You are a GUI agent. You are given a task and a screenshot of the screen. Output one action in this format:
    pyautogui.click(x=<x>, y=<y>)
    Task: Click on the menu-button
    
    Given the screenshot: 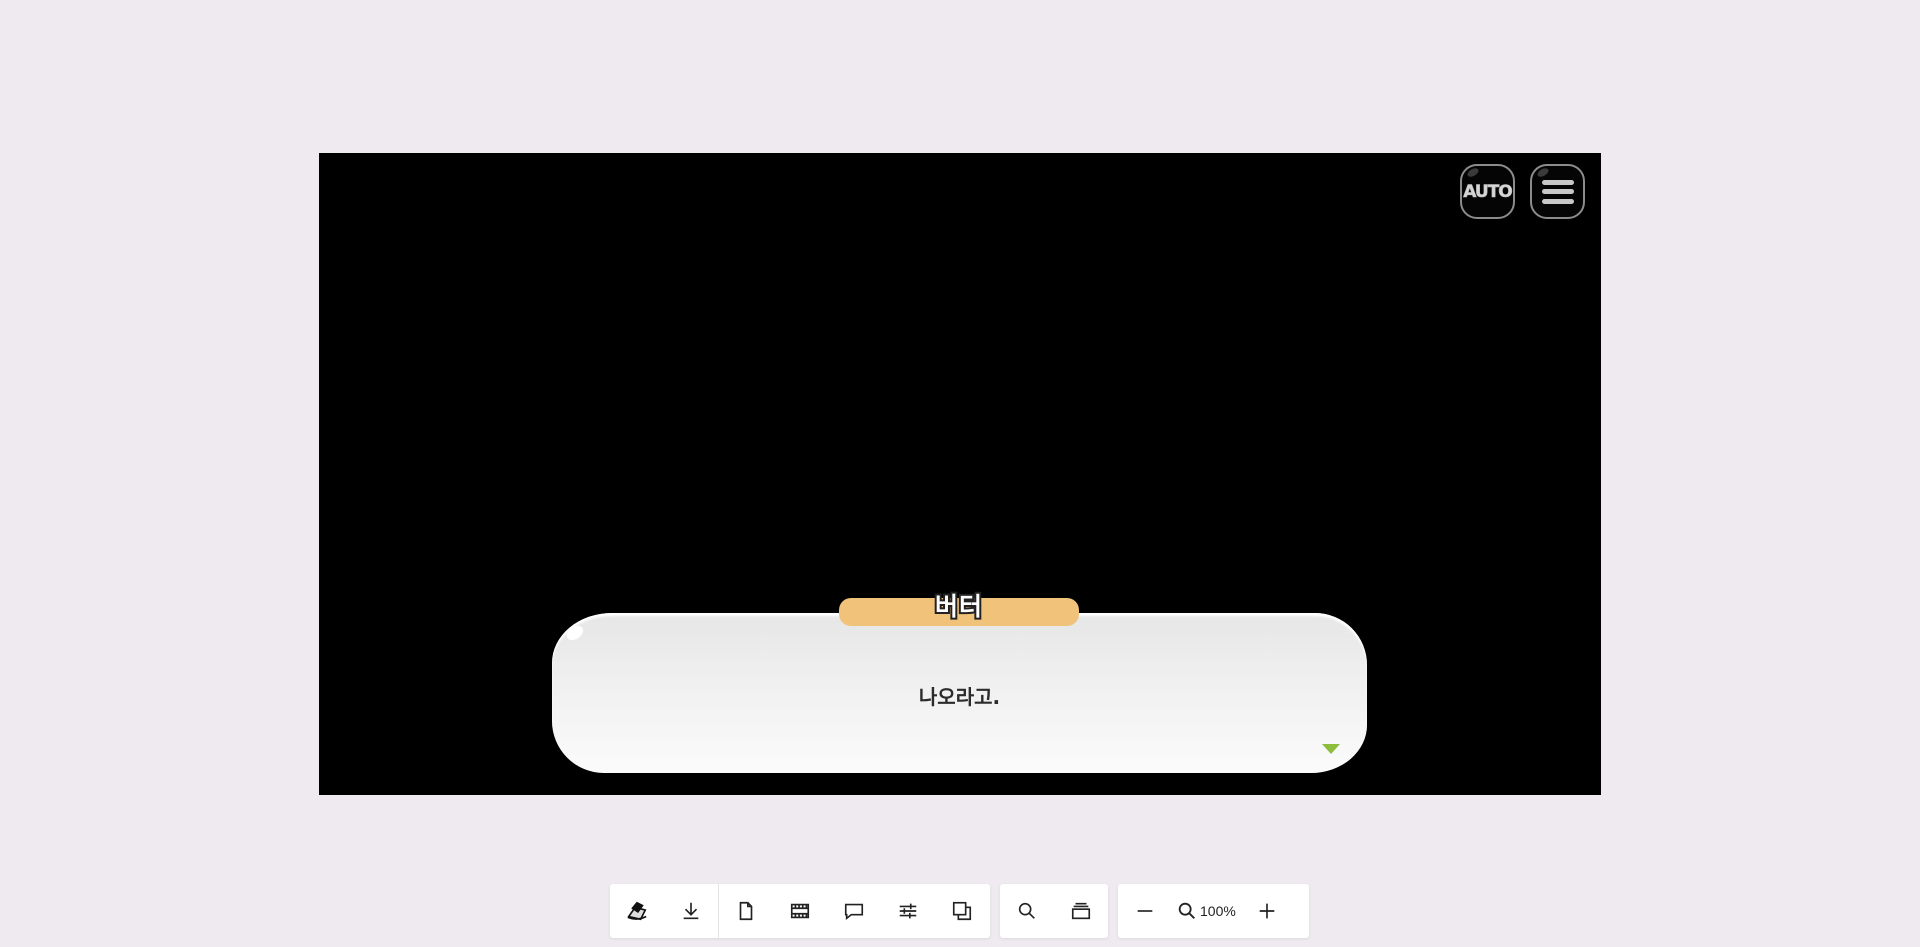 What is the action you would take?
    pyautogui.click(x=1557, y=191)
    